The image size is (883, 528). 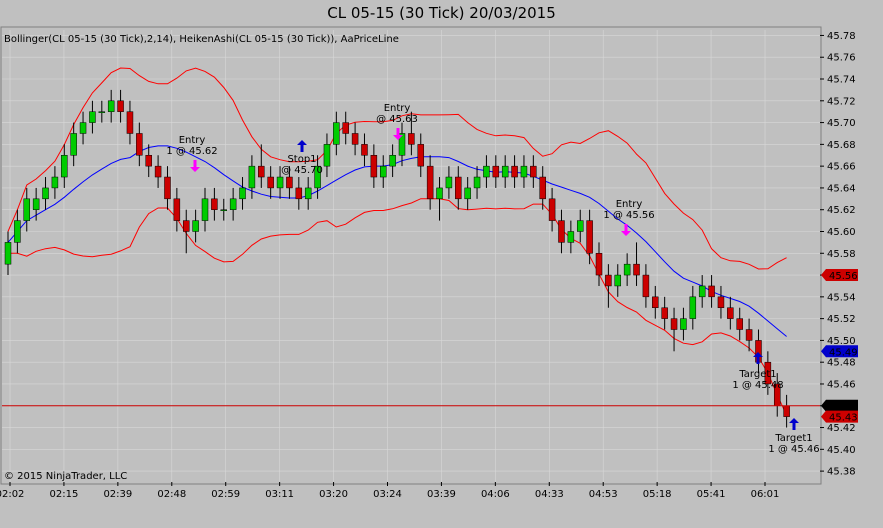 What do you see at coordinates (64, 494) in the screenshot?
I see `x-tick-label: 02:15` at bounding box center [64, 494].